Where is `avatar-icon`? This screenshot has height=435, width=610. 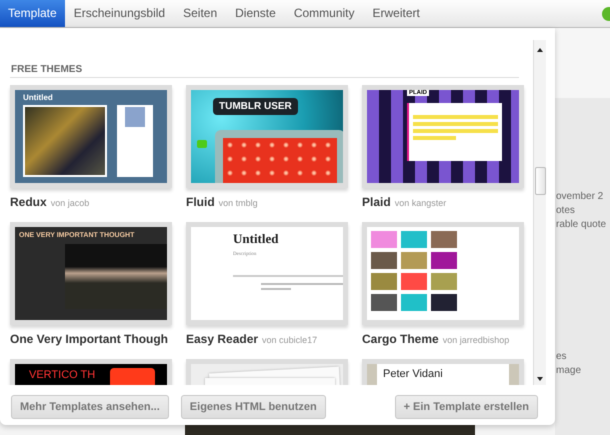 avatar-icon is located at coordinates (135, 117).